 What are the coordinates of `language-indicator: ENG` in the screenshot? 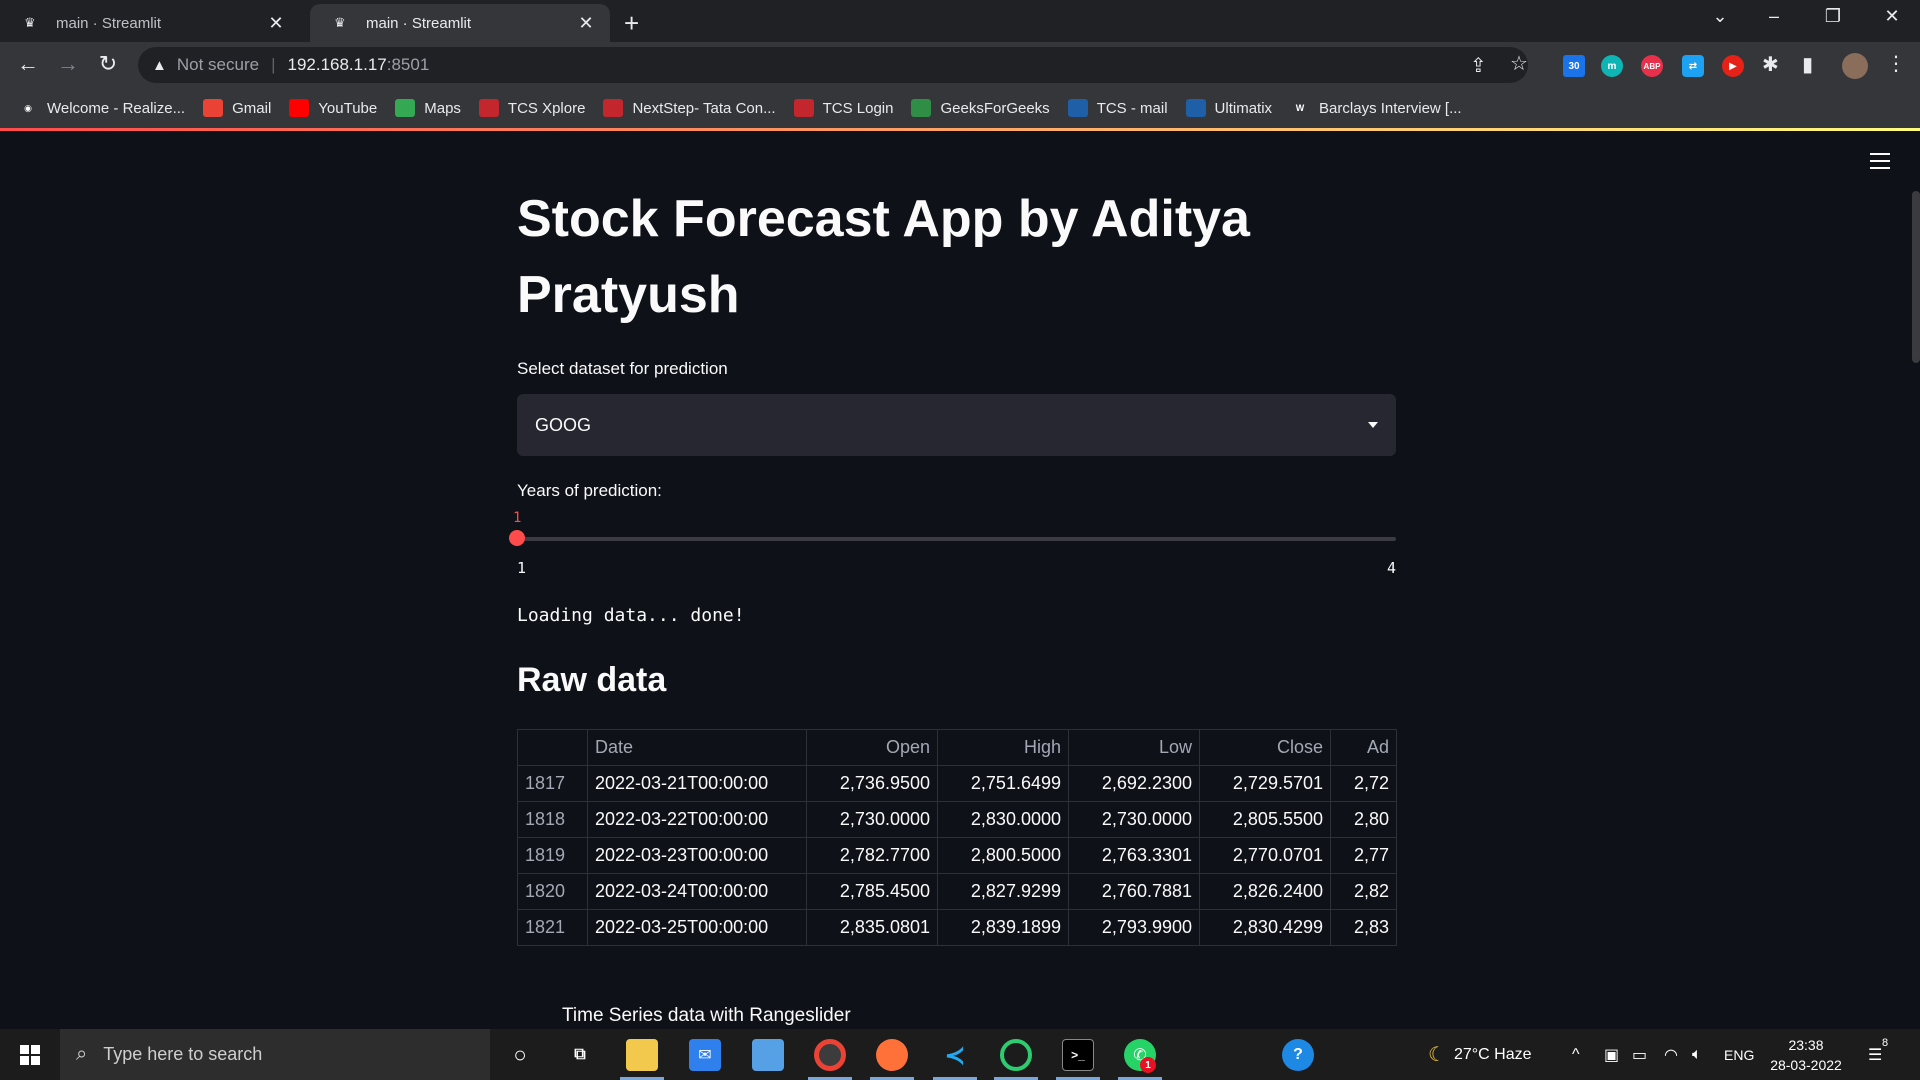 It's located at (1739, 1054).